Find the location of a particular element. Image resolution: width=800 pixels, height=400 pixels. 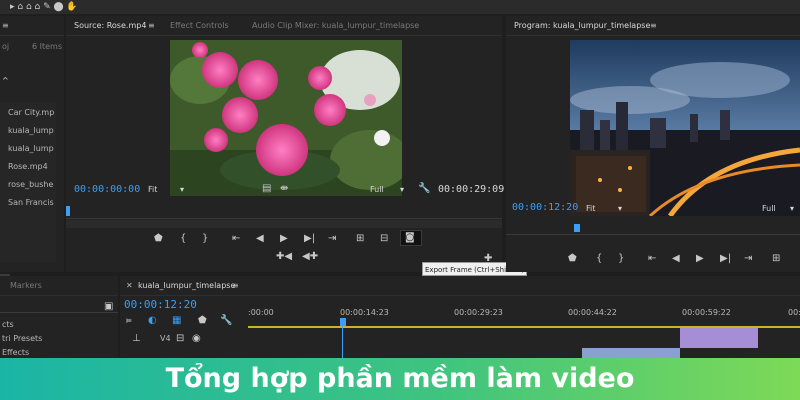

tab-markers: Markers is located at coordinates (26, 286).